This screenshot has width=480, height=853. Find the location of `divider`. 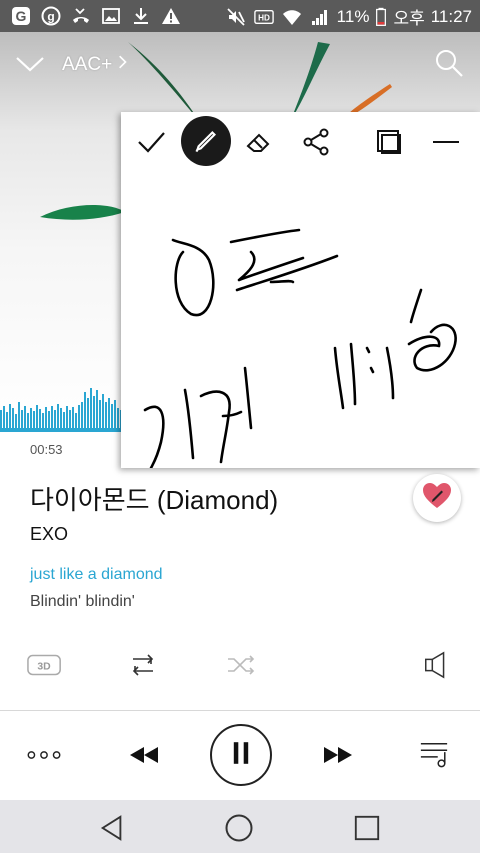

divider is located at coordinates (240, 710).